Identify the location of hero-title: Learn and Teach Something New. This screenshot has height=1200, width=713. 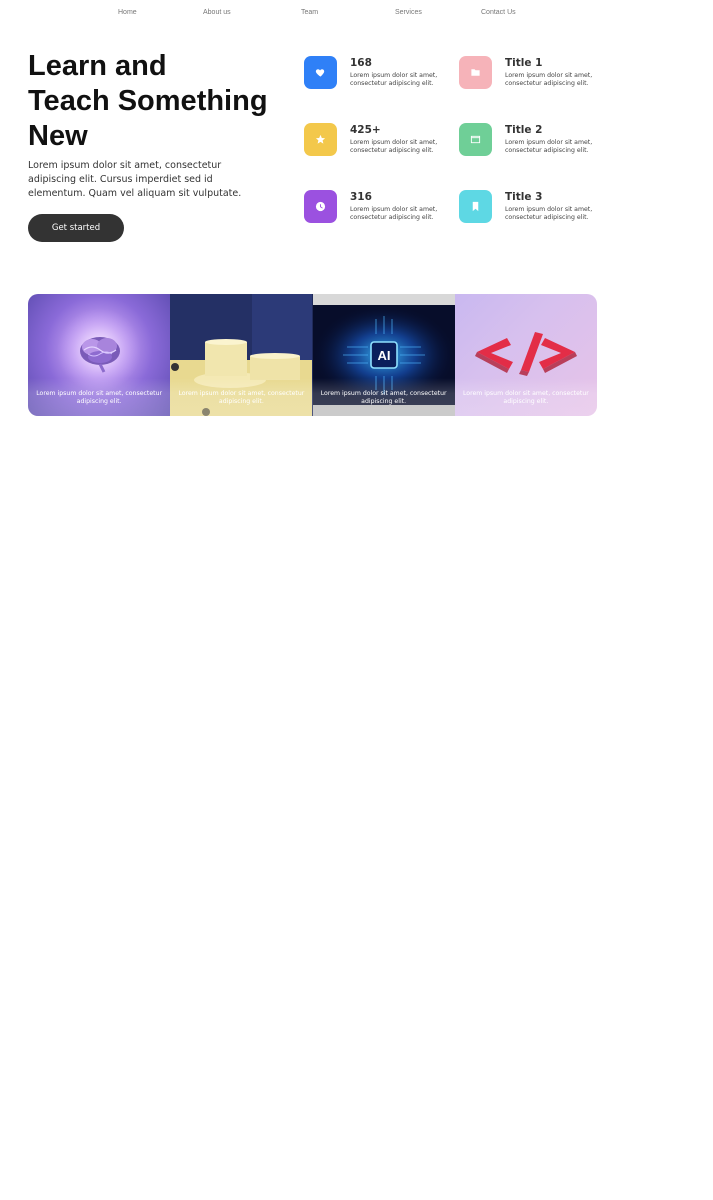
(163, 101).